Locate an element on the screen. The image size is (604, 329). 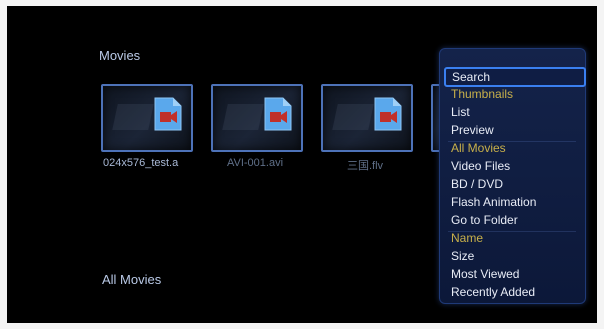
menu-item-name: Name is located at coordinates (515, 238).